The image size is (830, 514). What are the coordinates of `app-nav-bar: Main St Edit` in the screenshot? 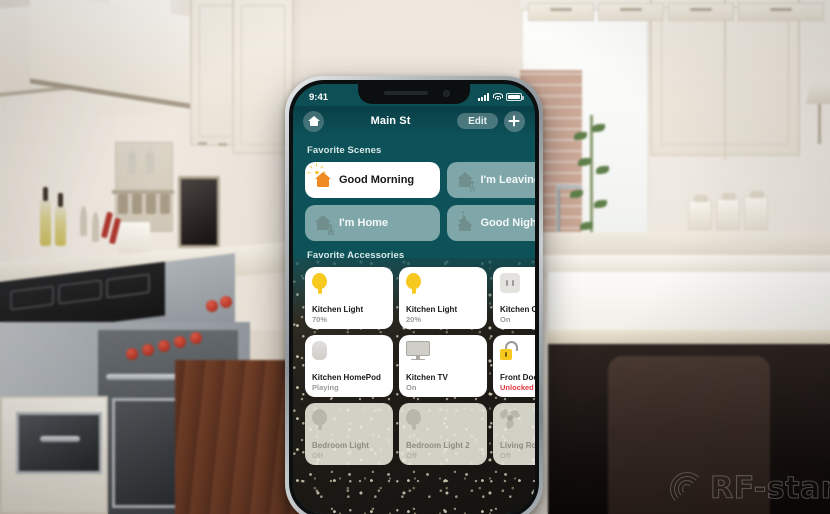 It's located at (414, 121).